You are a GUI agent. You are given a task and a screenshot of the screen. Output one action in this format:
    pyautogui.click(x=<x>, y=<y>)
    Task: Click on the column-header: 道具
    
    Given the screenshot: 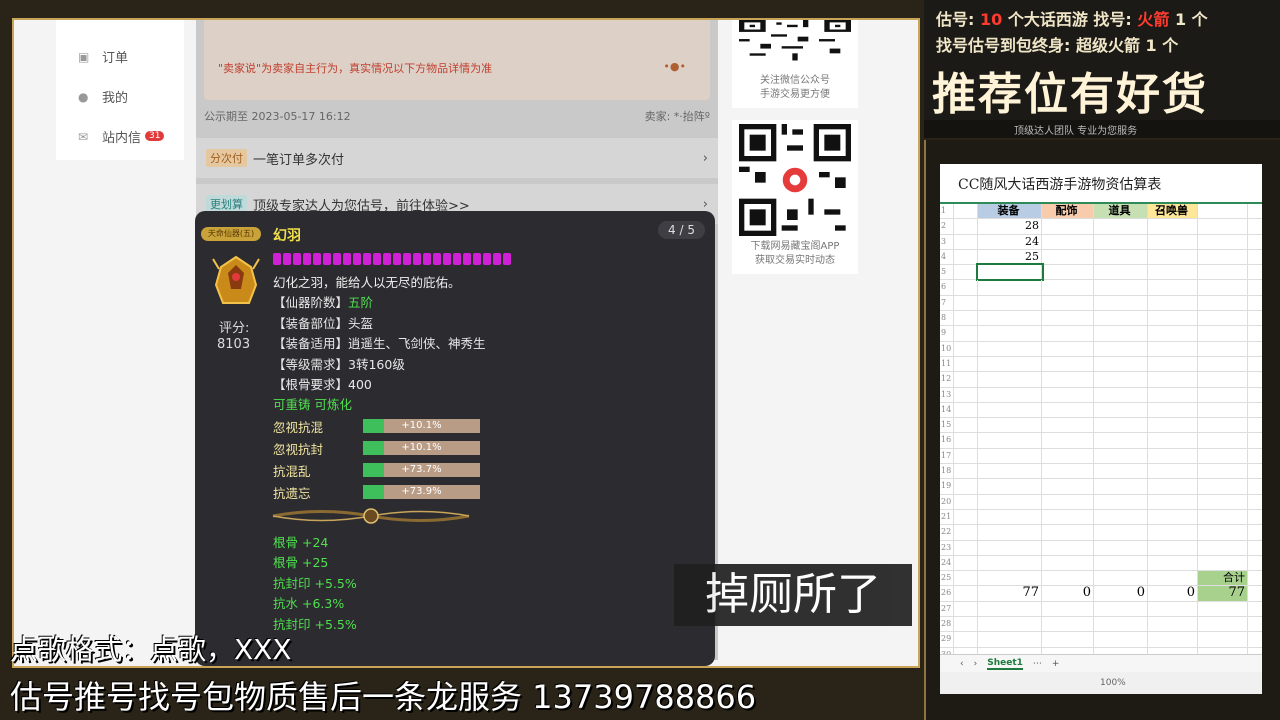 What is the action you would take?
    pyautogui.click(x=1121, y=211)
    